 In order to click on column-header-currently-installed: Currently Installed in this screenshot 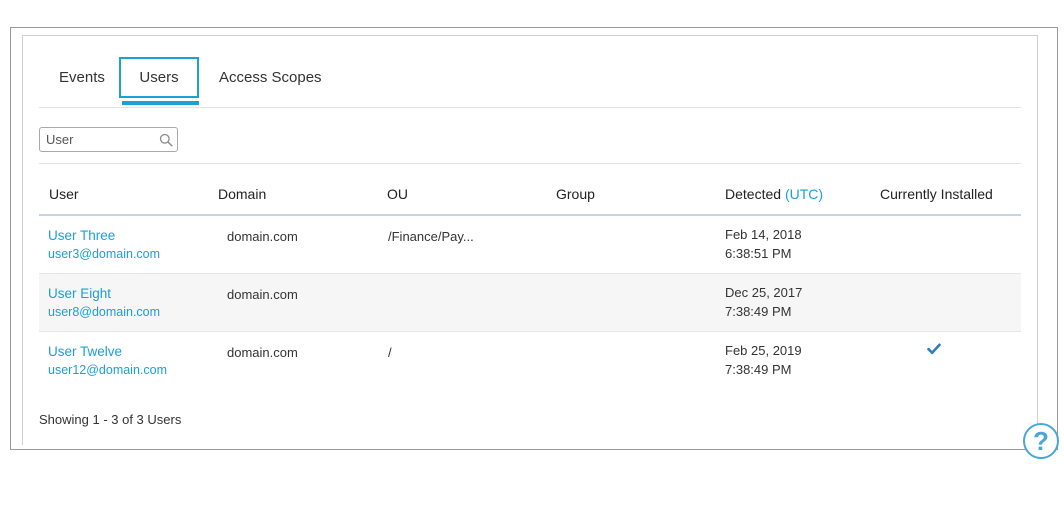, I will do `click(936, 194)`.